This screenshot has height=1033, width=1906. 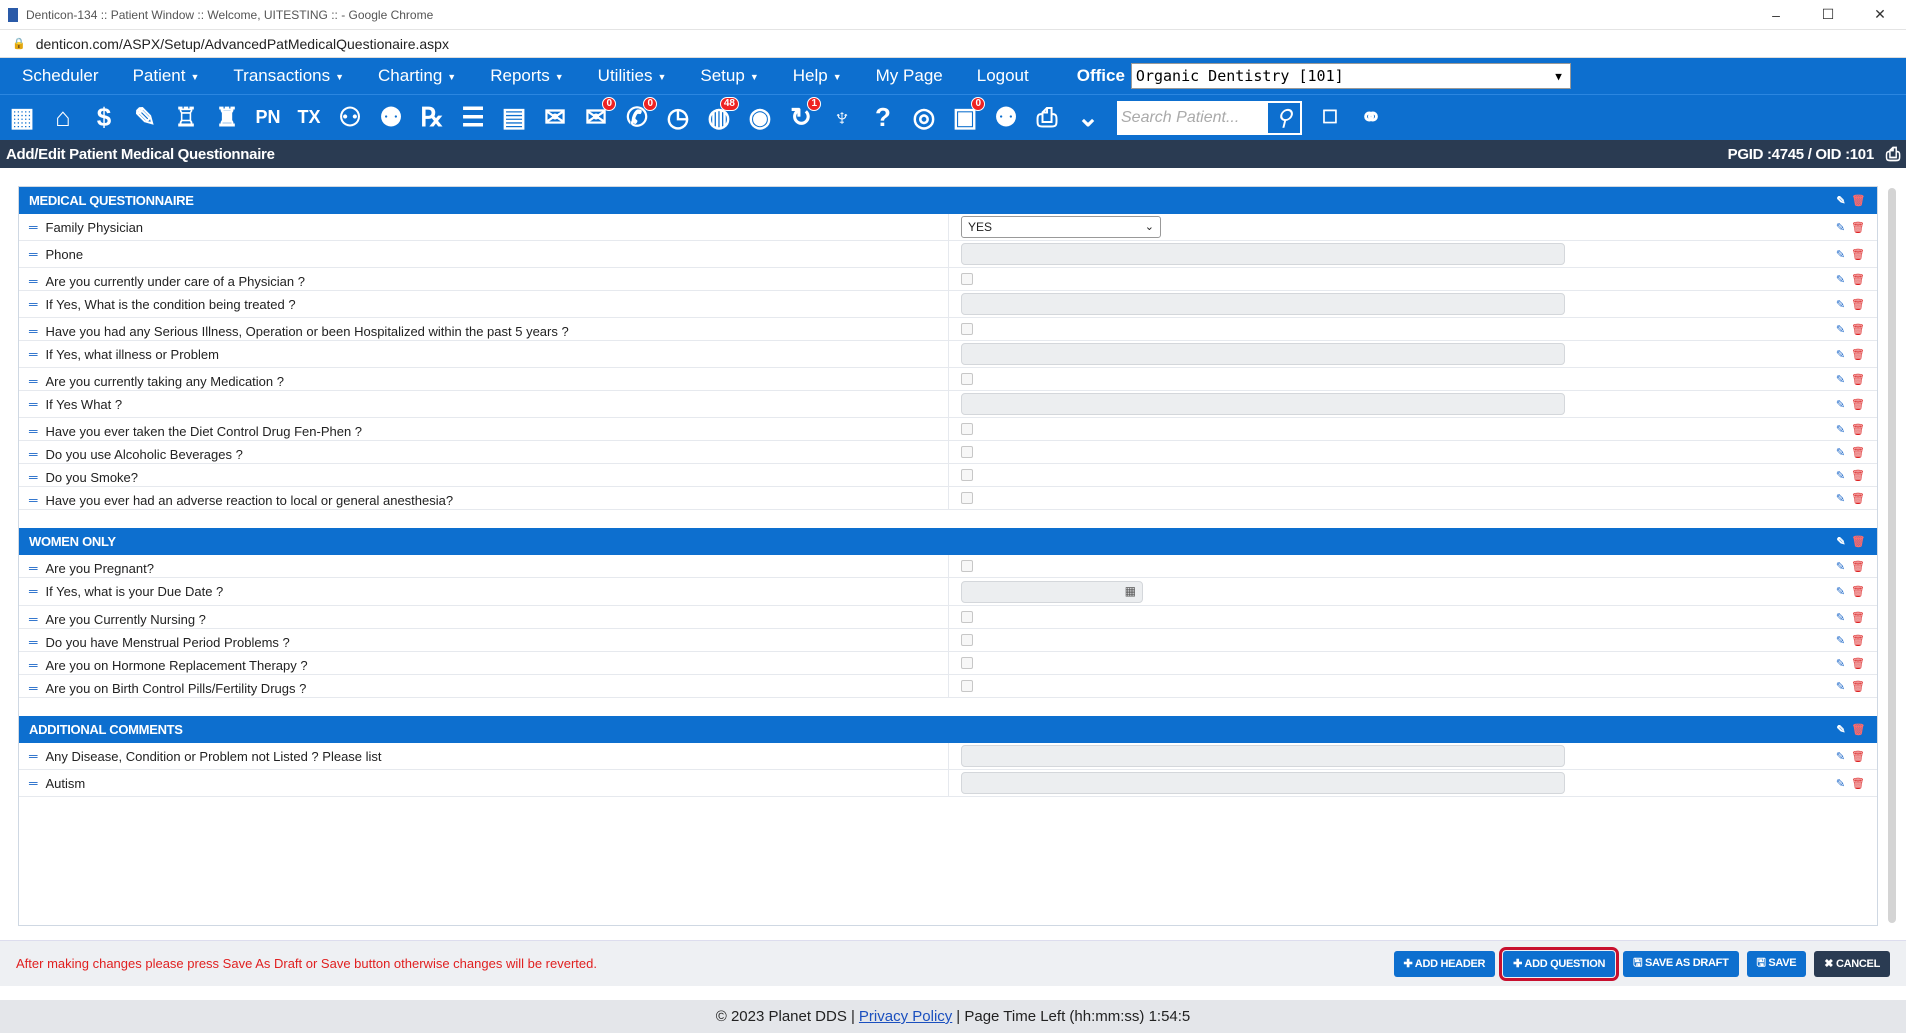 What do you see at coordinates (720, 116) in the screenshot?
I see `web-icon: ◍ 48` at bounding box center [720, 116].